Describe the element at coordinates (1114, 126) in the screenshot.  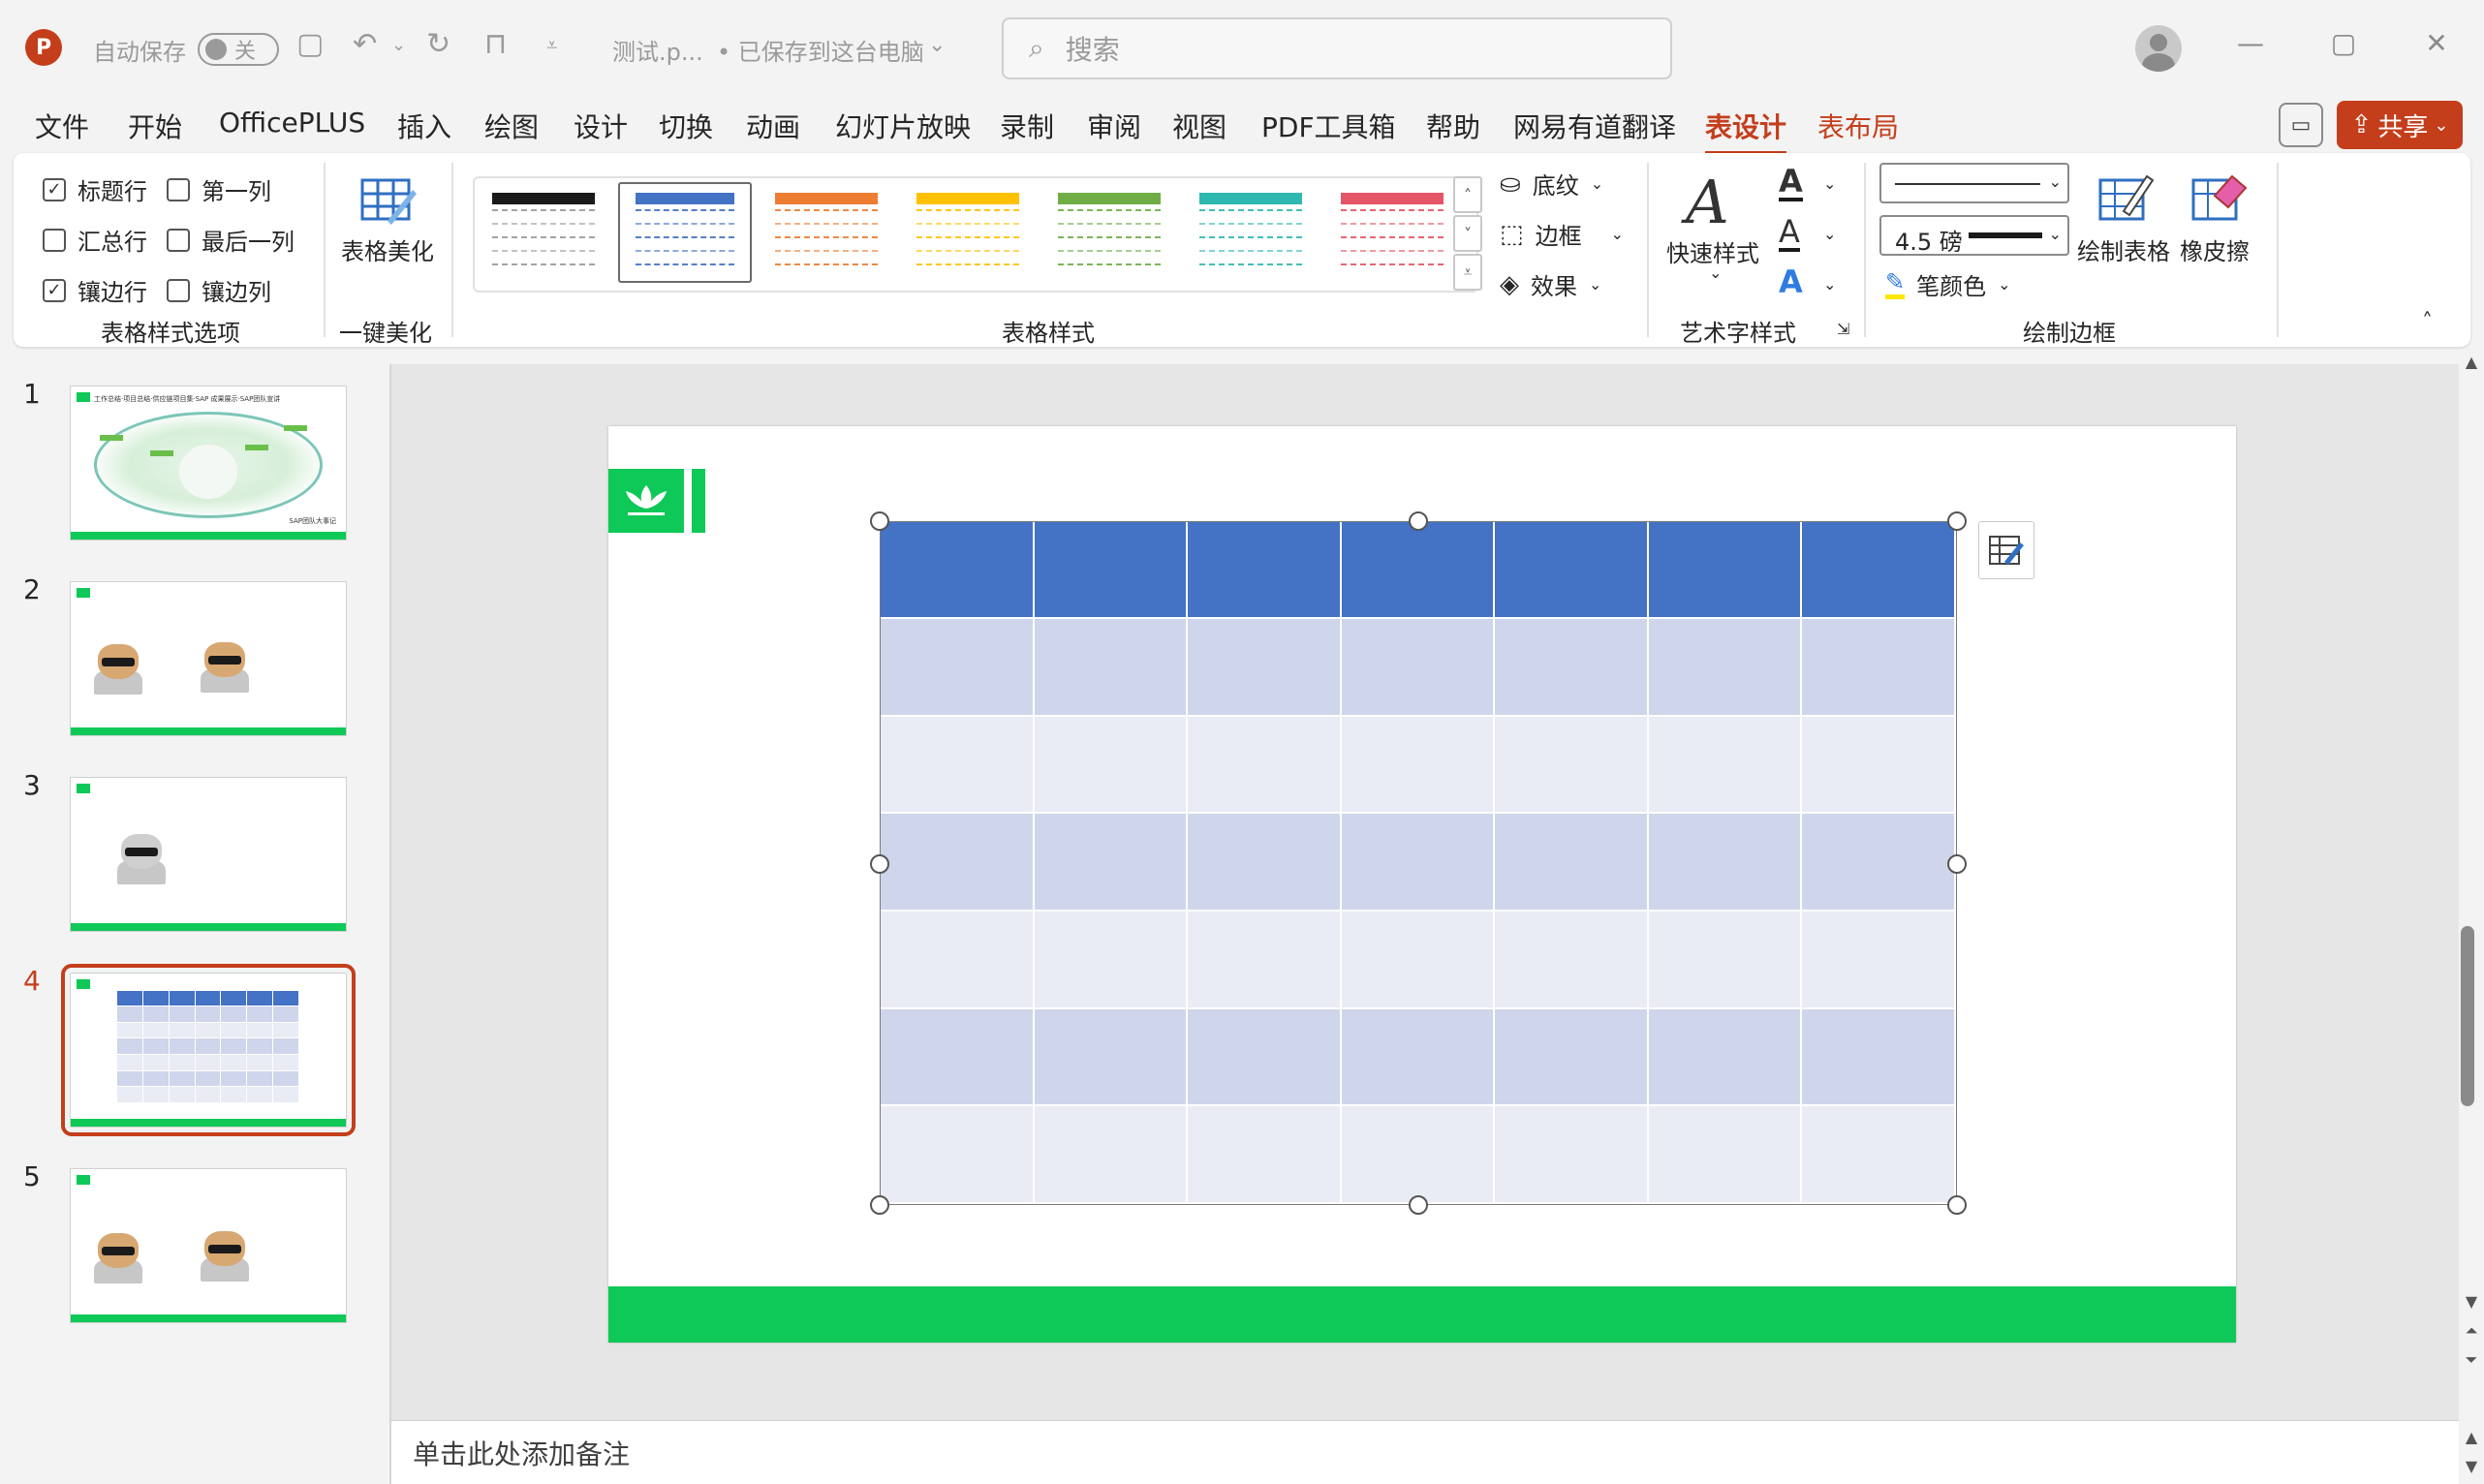
I see `tab-review: 审阅` at that location.